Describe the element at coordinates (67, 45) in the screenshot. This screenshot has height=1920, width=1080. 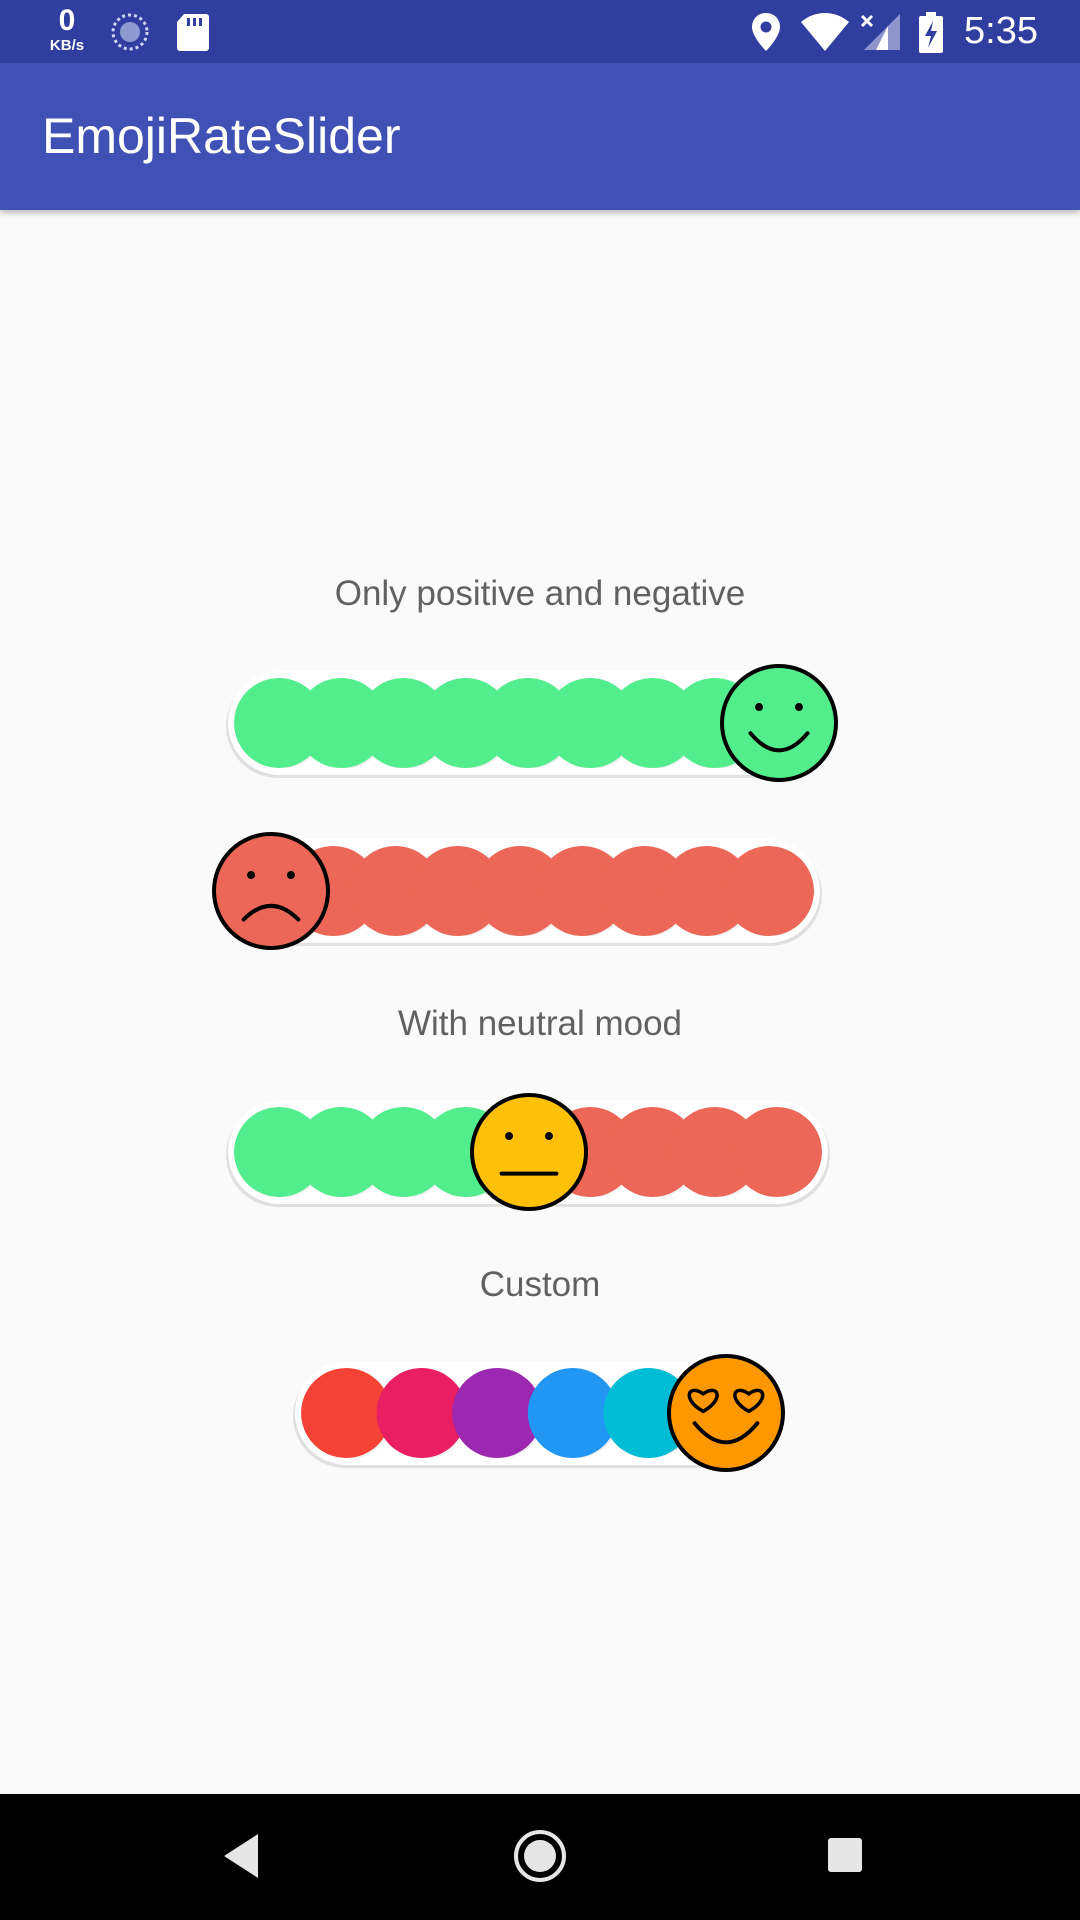
I see `network-speed-unit: KB/s` at that location.